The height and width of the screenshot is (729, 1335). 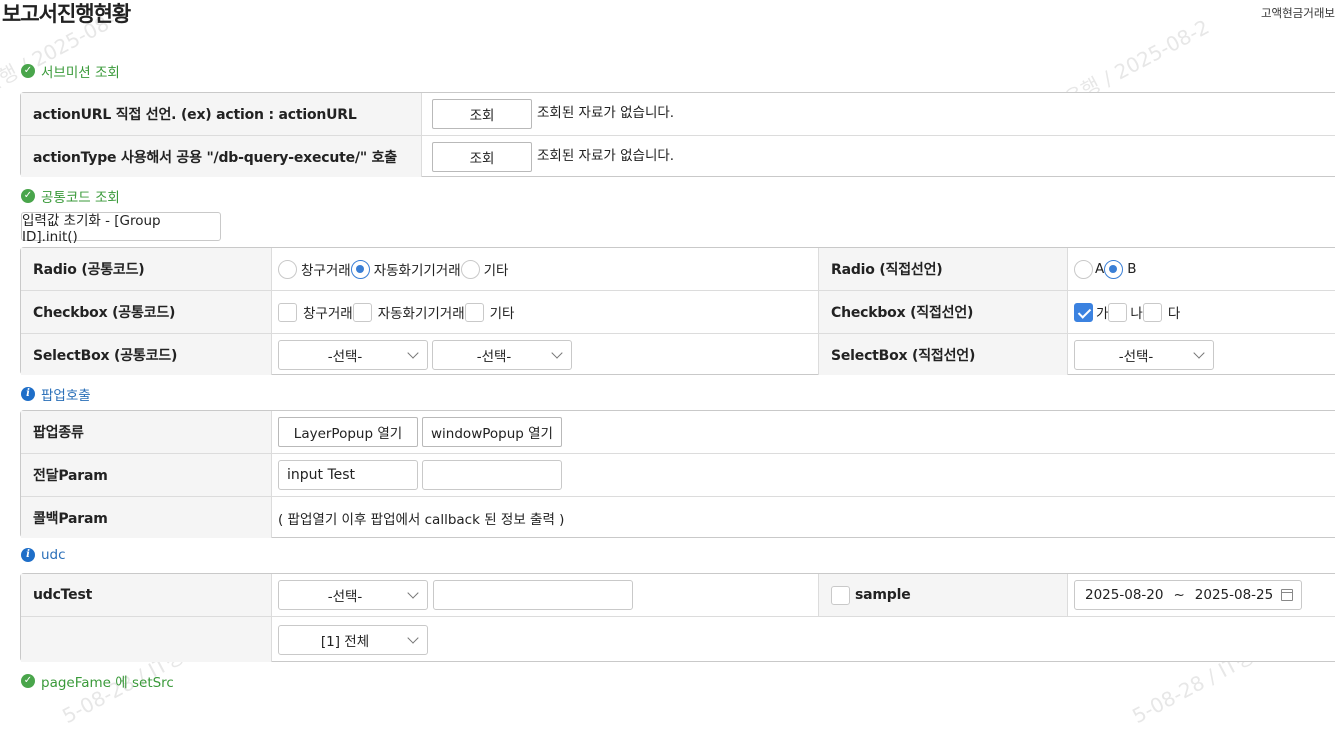 I want to click on checkbox-label: 자동화기기거래, so click(x=421, y=314).